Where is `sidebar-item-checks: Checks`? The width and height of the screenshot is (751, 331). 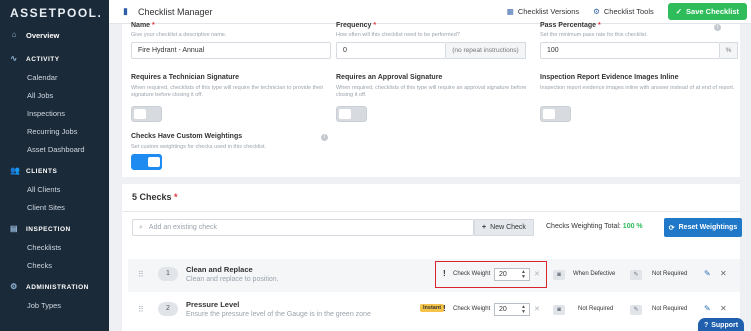 sidebar-item-checks: Checks is located at coordinates (54, 265).